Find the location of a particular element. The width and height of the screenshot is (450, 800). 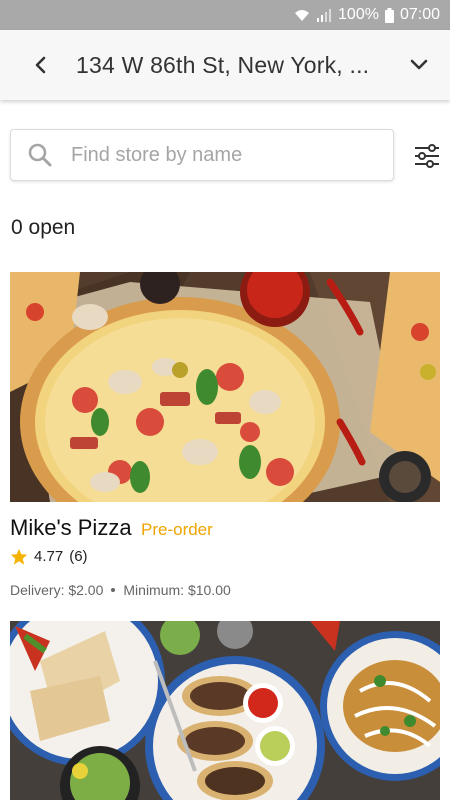

clock: 07:00 is located at coordinates (419, 14).